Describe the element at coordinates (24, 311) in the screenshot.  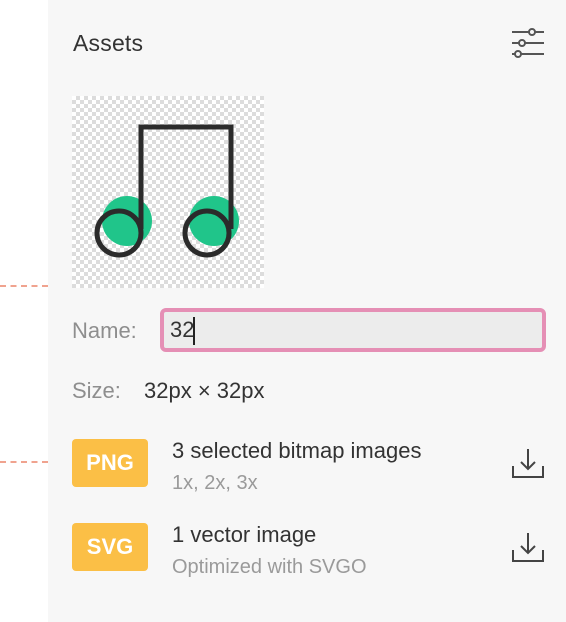
I see `canvas-area` at that location.